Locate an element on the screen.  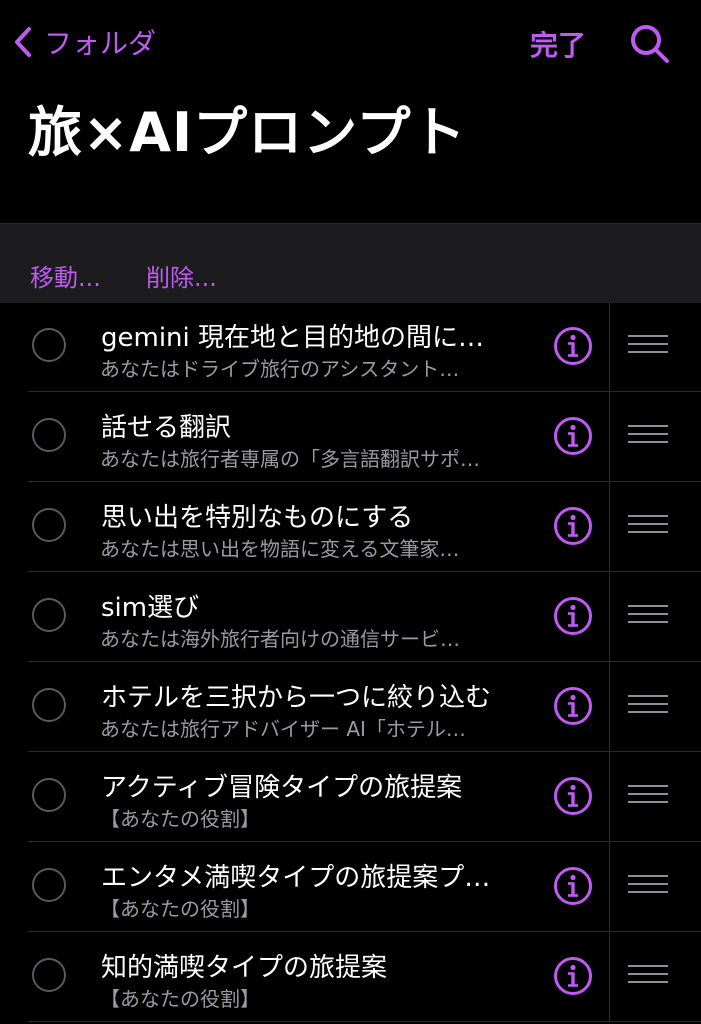
note-title: 思い出を特別なものにする is located at coordinates (257, 518).